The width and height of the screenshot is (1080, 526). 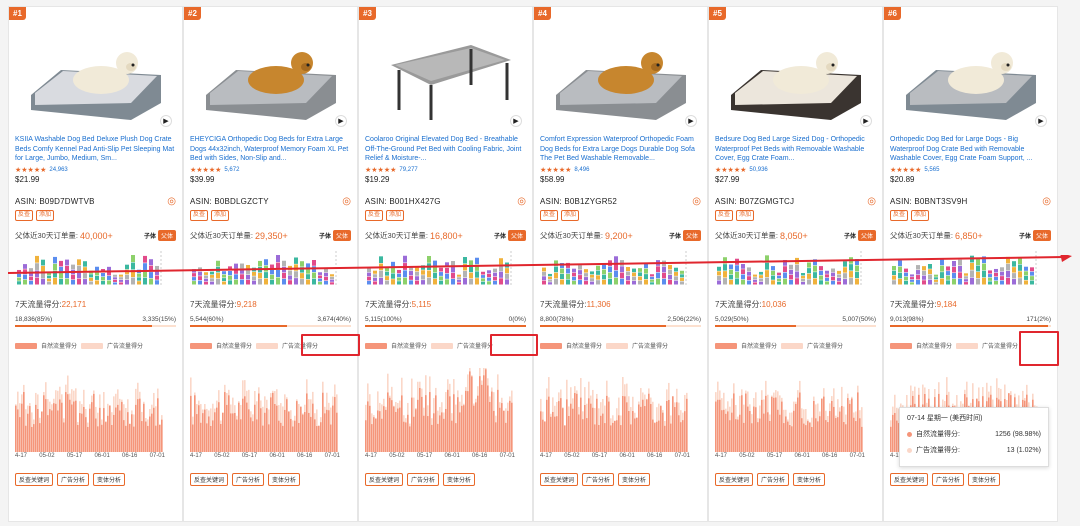 What do you see at coordinates (928, 201) in the screenshot?
I see `asin-text: ASIN: B0BNT3SV9H` at bounding box center [928, 201].